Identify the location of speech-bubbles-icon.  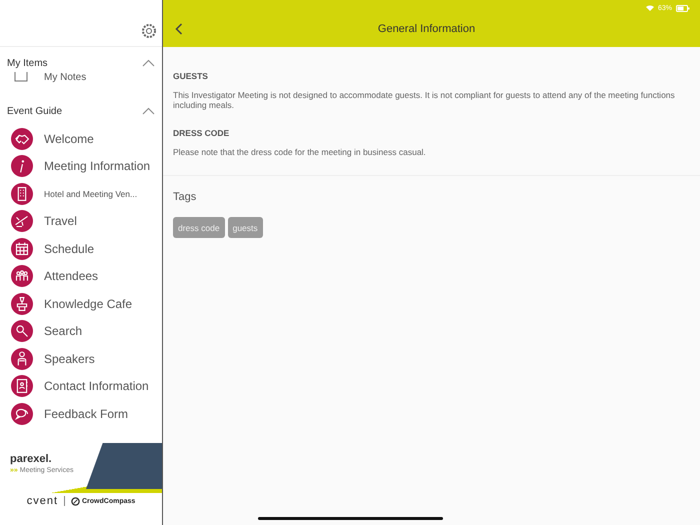
(22, 413).